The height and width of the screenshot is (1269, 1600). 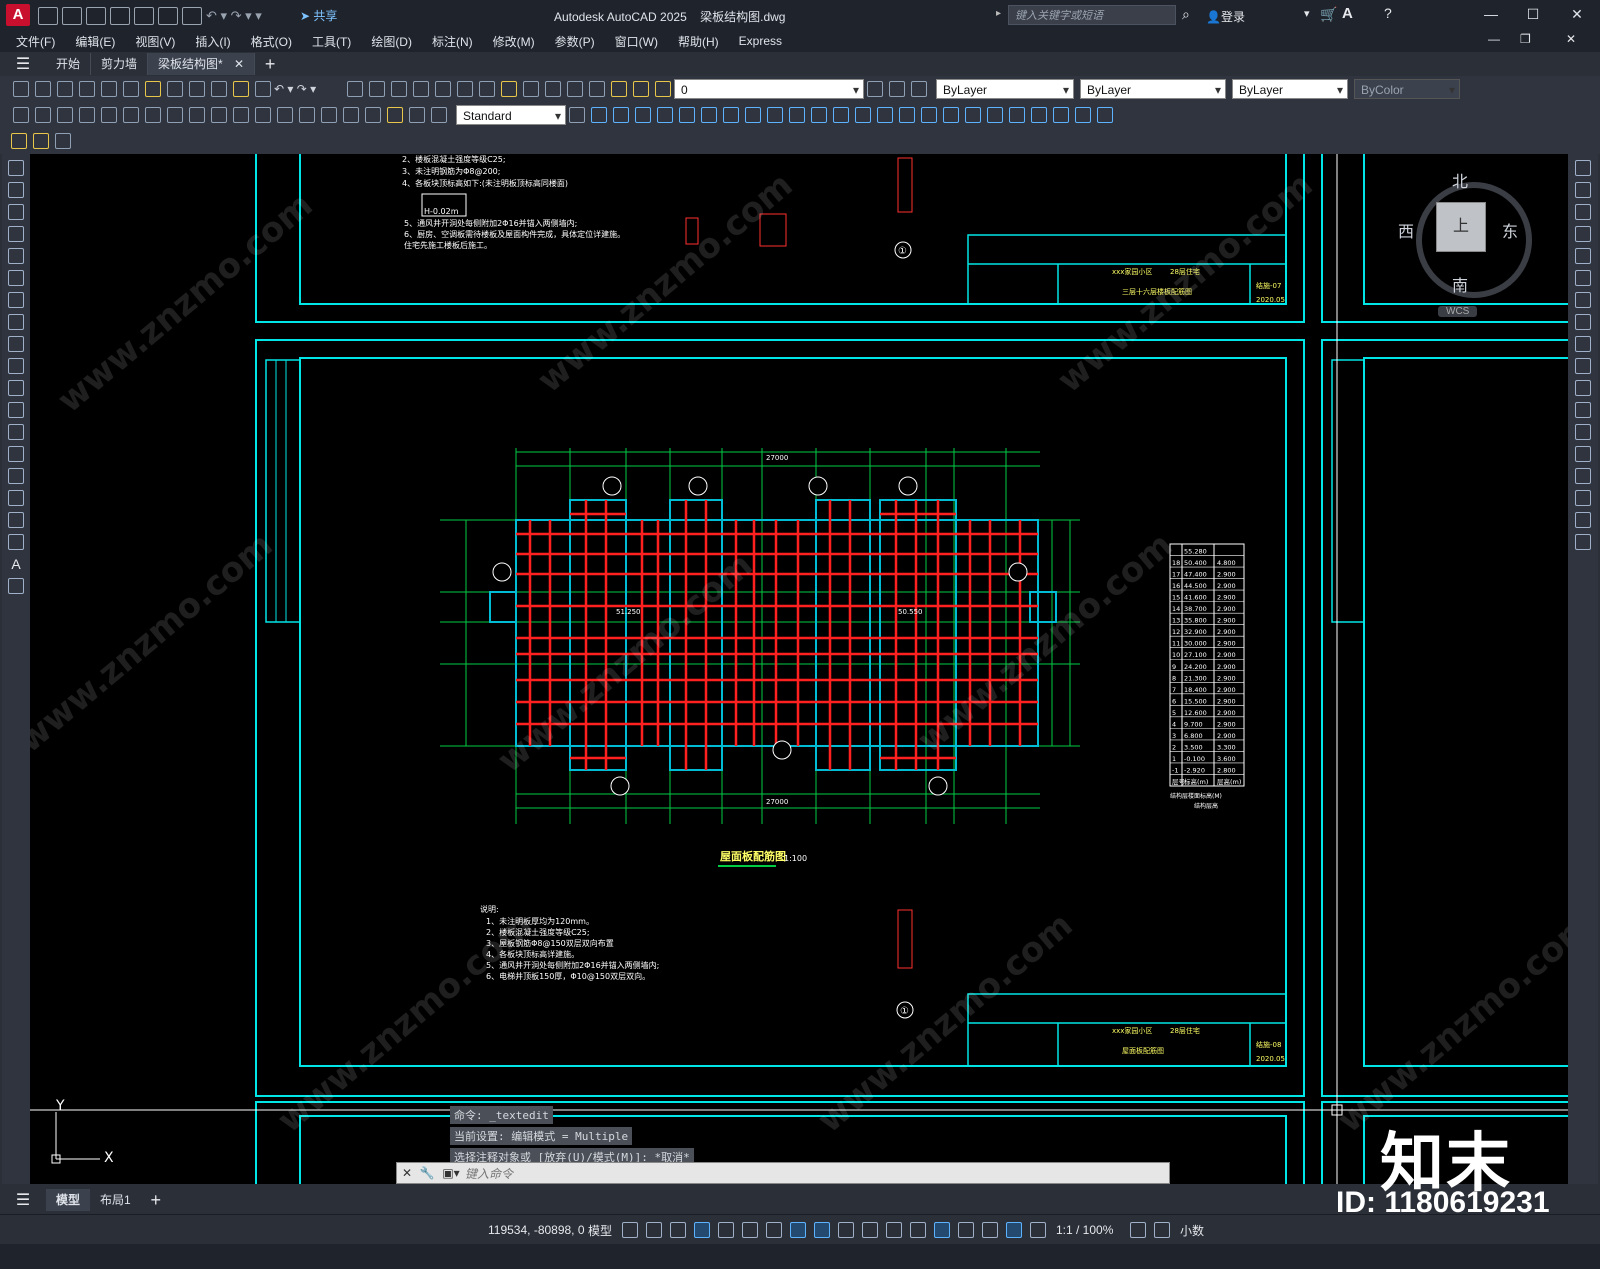 I want to click on menu-draw: 绘图(D), so click(x=391, y=41).